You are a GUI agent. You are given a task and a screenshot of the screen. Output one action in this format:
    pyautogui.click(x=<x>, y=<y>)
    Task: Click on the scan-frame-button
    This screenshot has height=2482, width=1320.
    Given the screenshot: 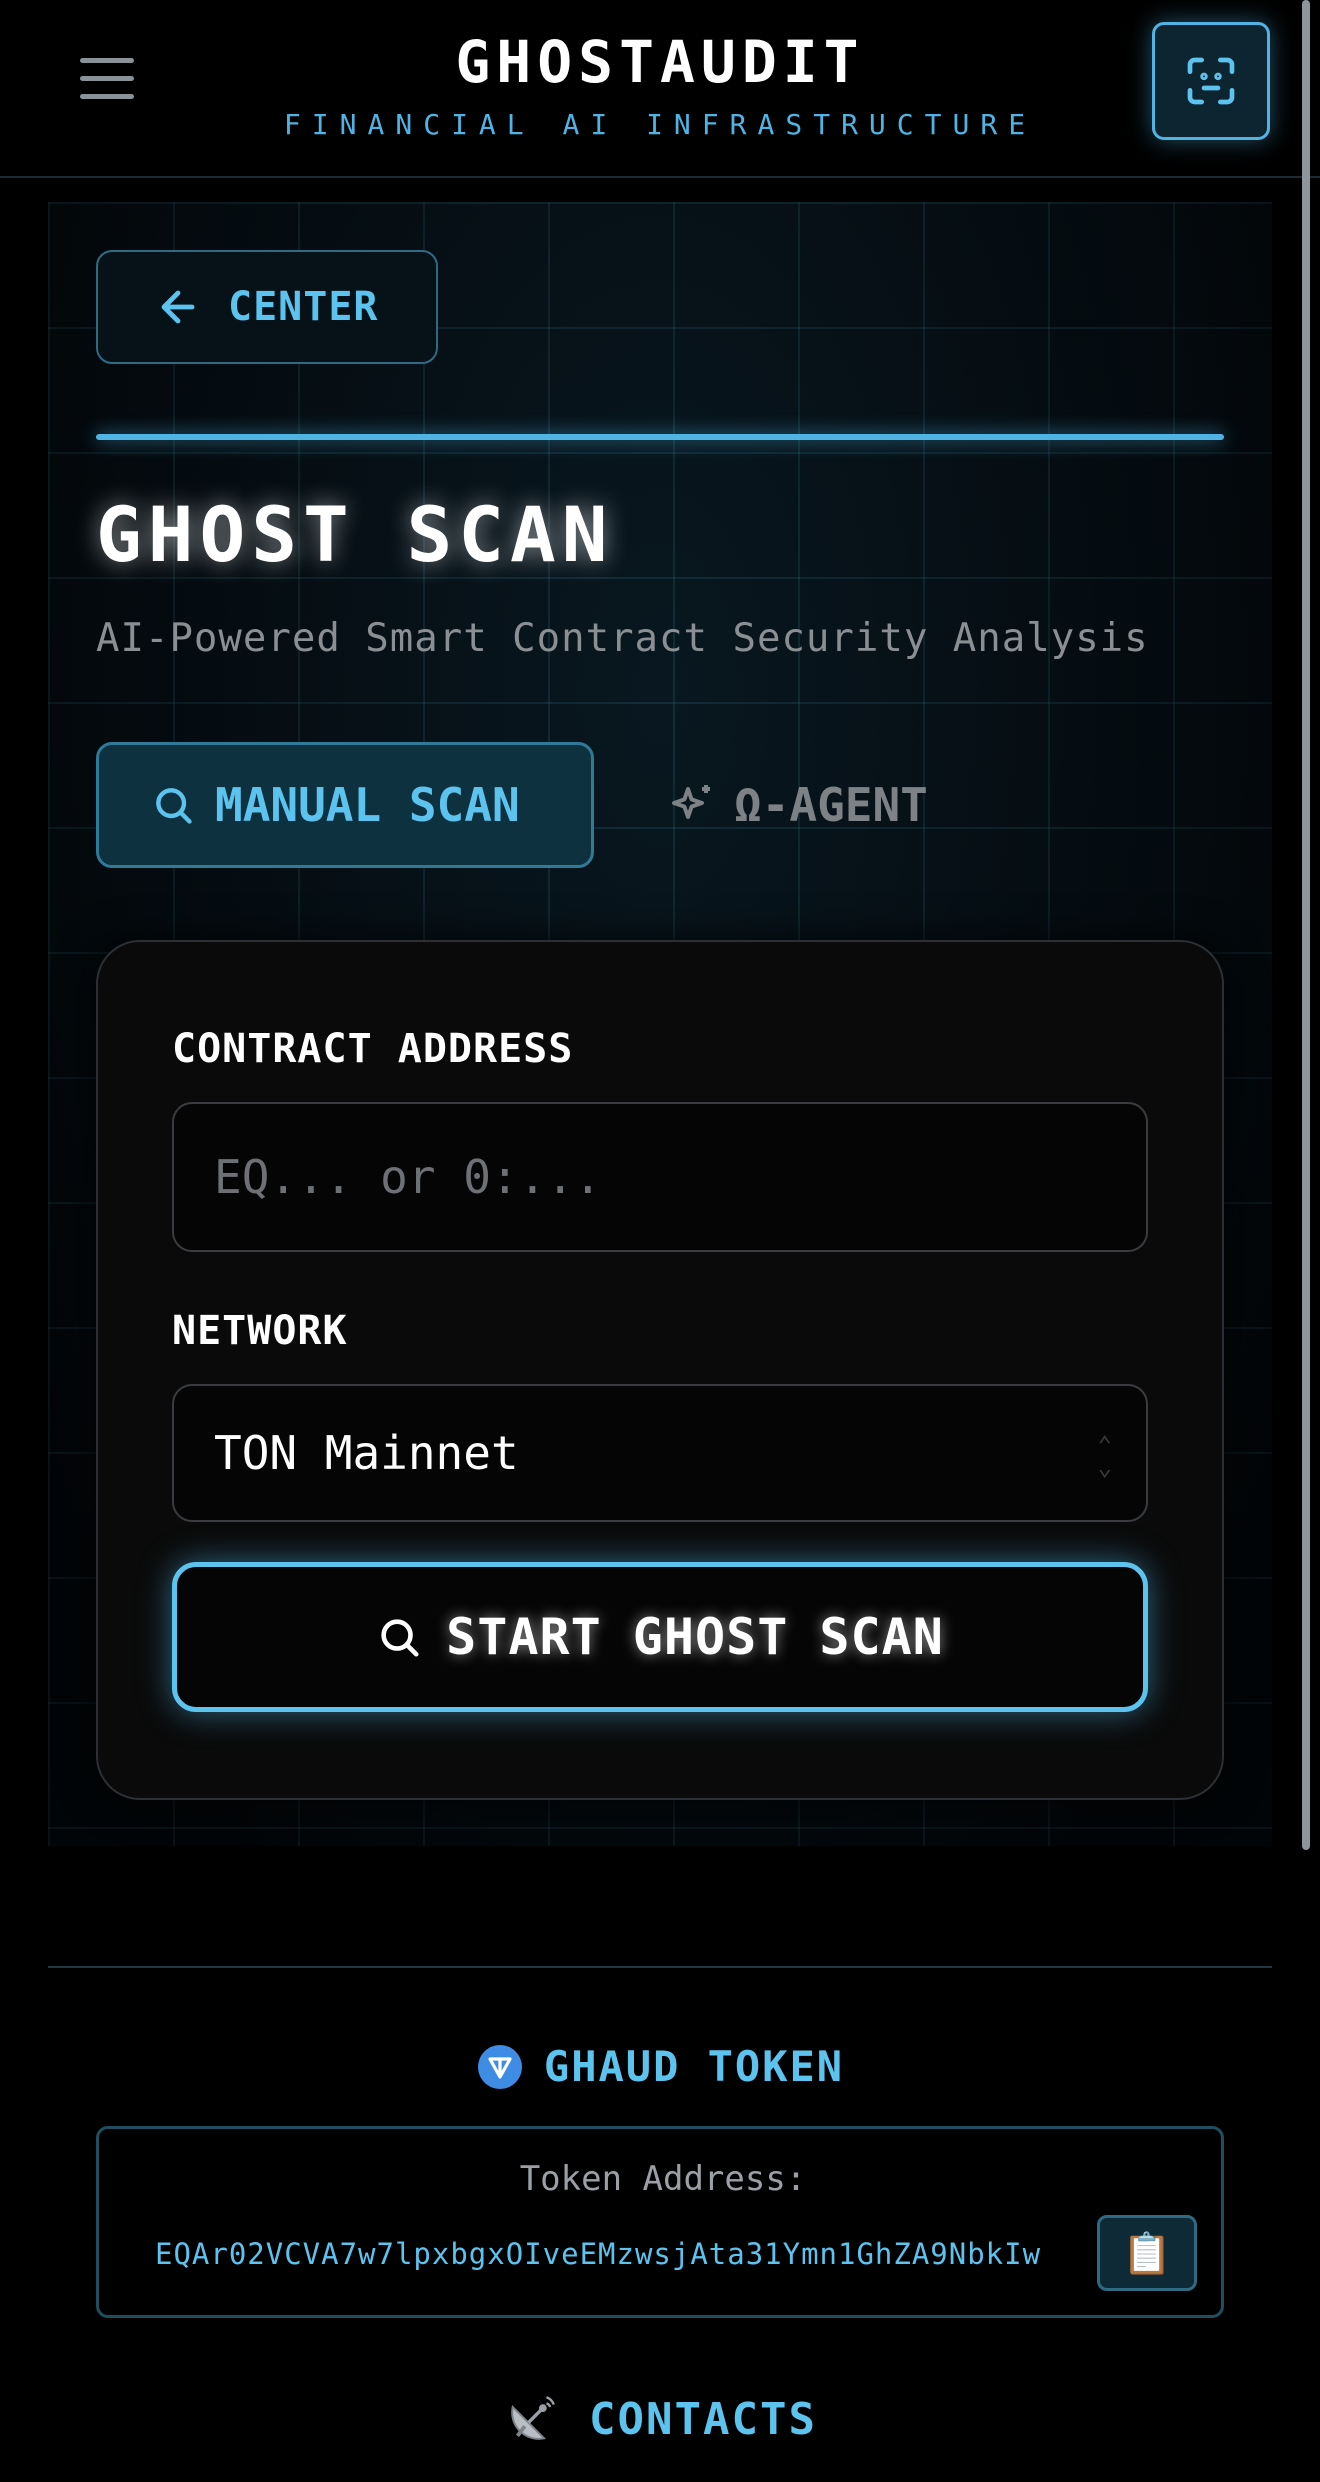 What is the action you would take?
    pyautogui.click(x=1211, y=81)
    